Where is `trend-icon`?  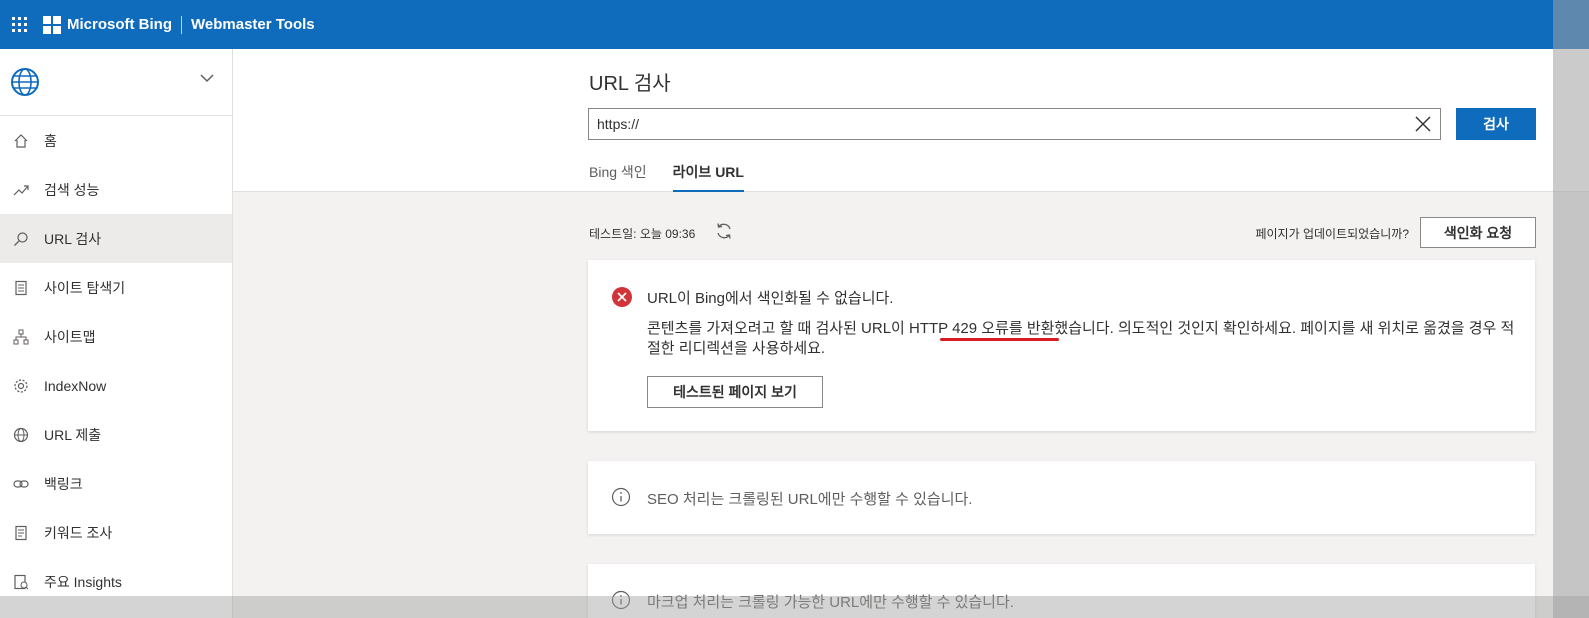 trend-icon is located at coordinates (21, 190).